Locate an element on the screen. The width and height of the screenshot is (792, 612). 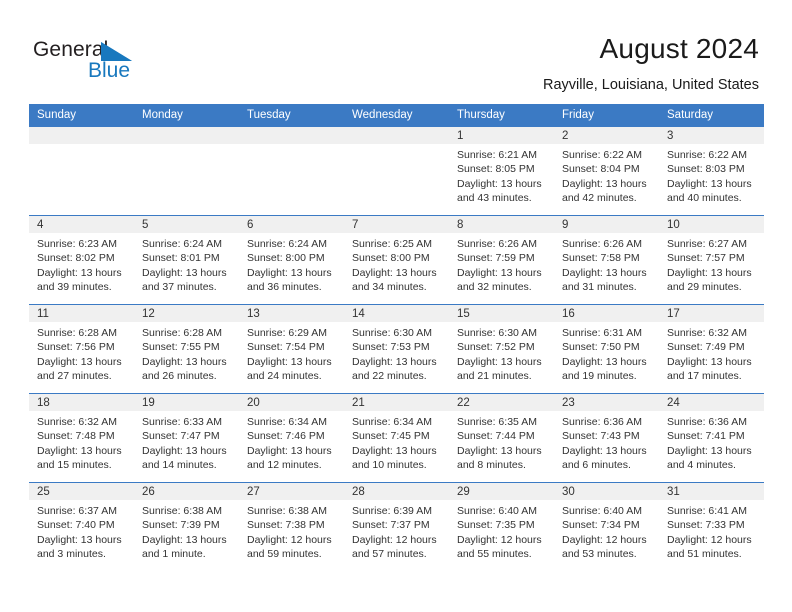
daylight-text: and 55 minutes. is located at coordinates (494, 554).